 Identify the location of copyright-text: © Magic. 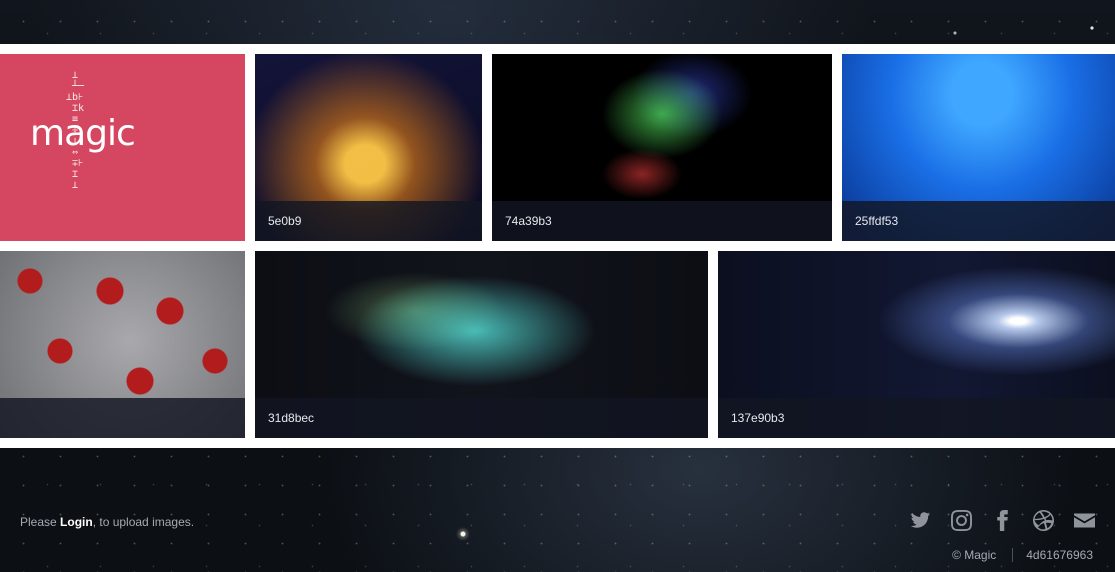
(974, 555).